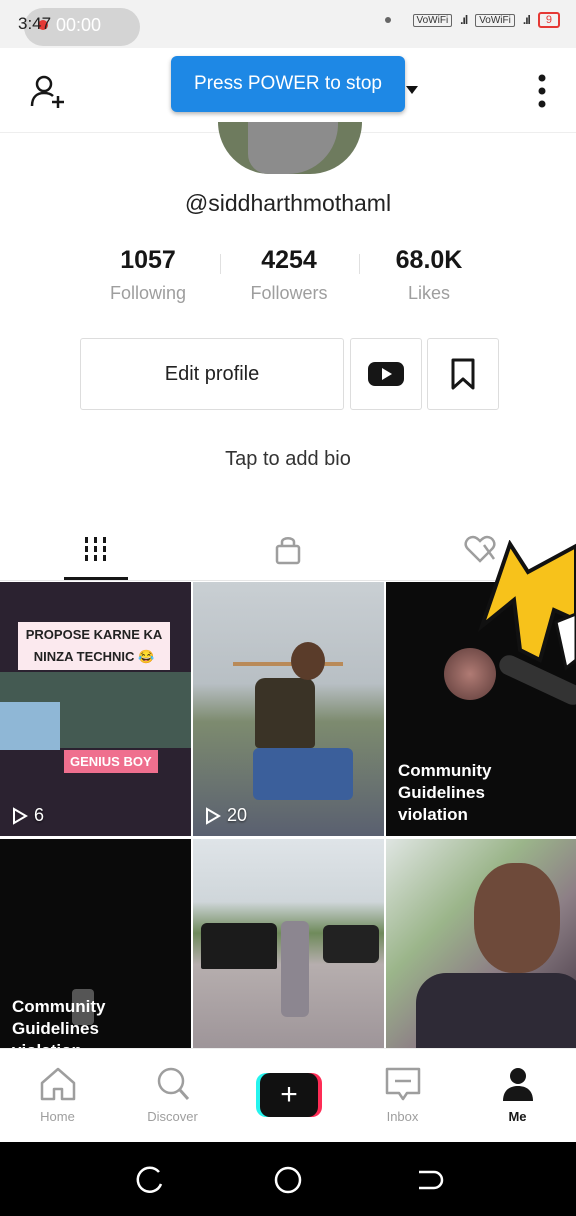 This screenshot has width=576, height=1216. Describe the element at coordinates (288, 24) in the screenshot. I see `status-bar: 3:47 00:00 VoWiFi .ıl VoWiFi .ıl 9` at that location.